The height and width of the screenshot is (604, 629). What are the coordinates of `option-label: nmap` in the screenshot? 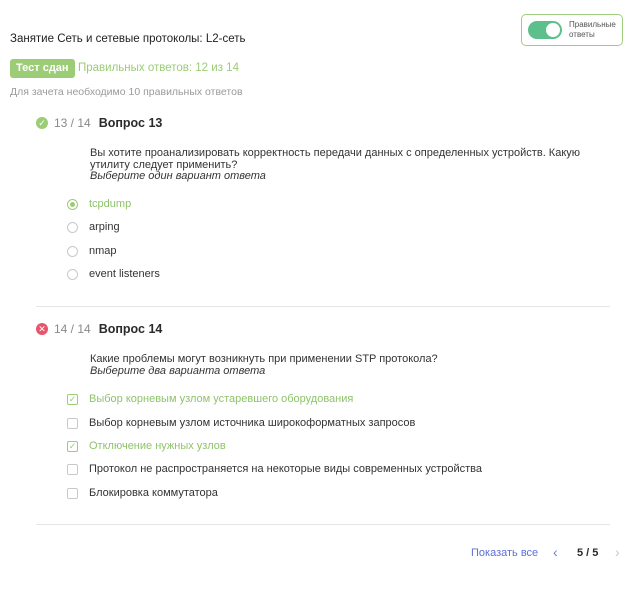 It's located at (103, 251).